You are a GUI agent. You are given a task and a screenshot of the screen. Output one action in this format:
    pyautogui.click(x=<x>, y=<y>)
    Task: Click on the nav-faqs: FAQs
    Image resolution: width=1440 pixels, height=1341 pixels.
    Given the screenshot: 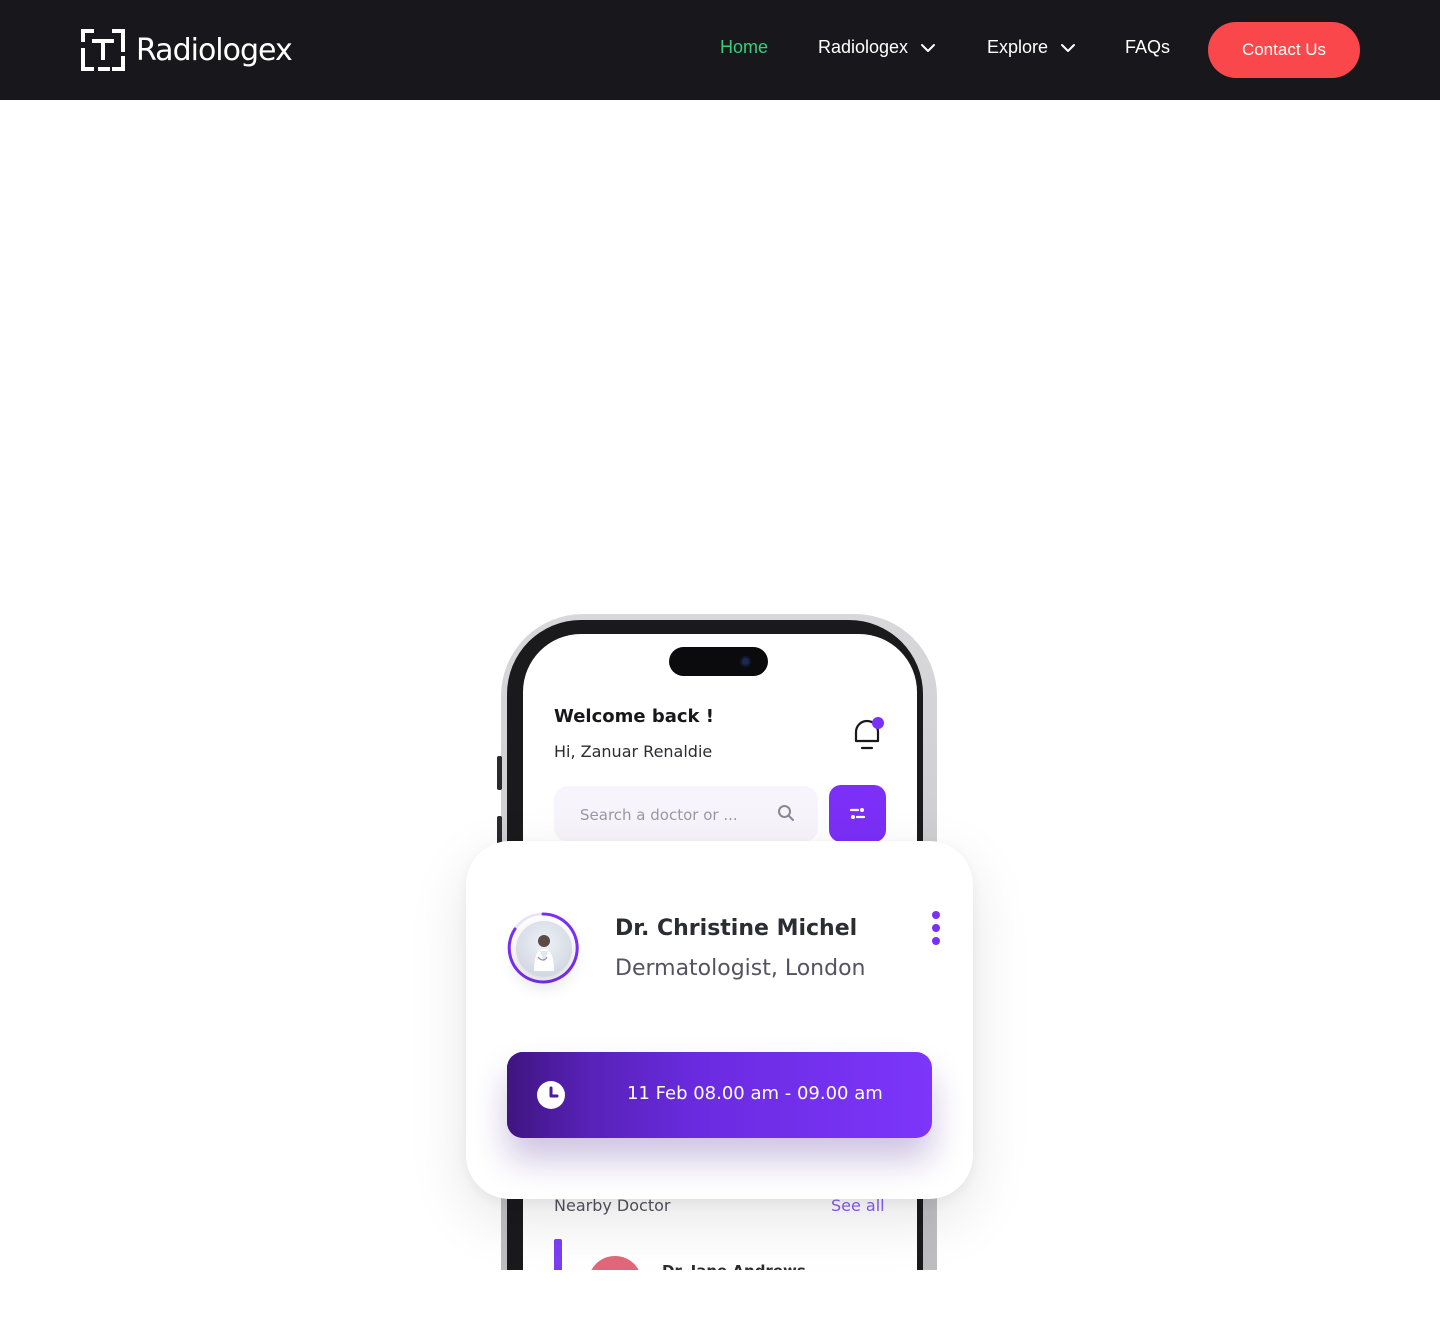 What is the action you would take?
    pyautogui.click(x=1147, y=47)
    